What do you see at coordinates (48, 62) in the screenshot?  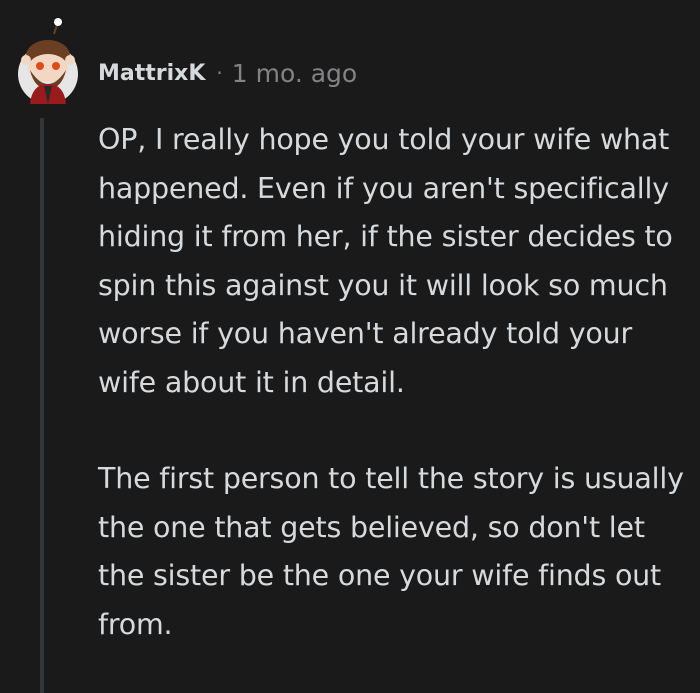 I see `user-avatar-icon` at bounding box center [48, 62].